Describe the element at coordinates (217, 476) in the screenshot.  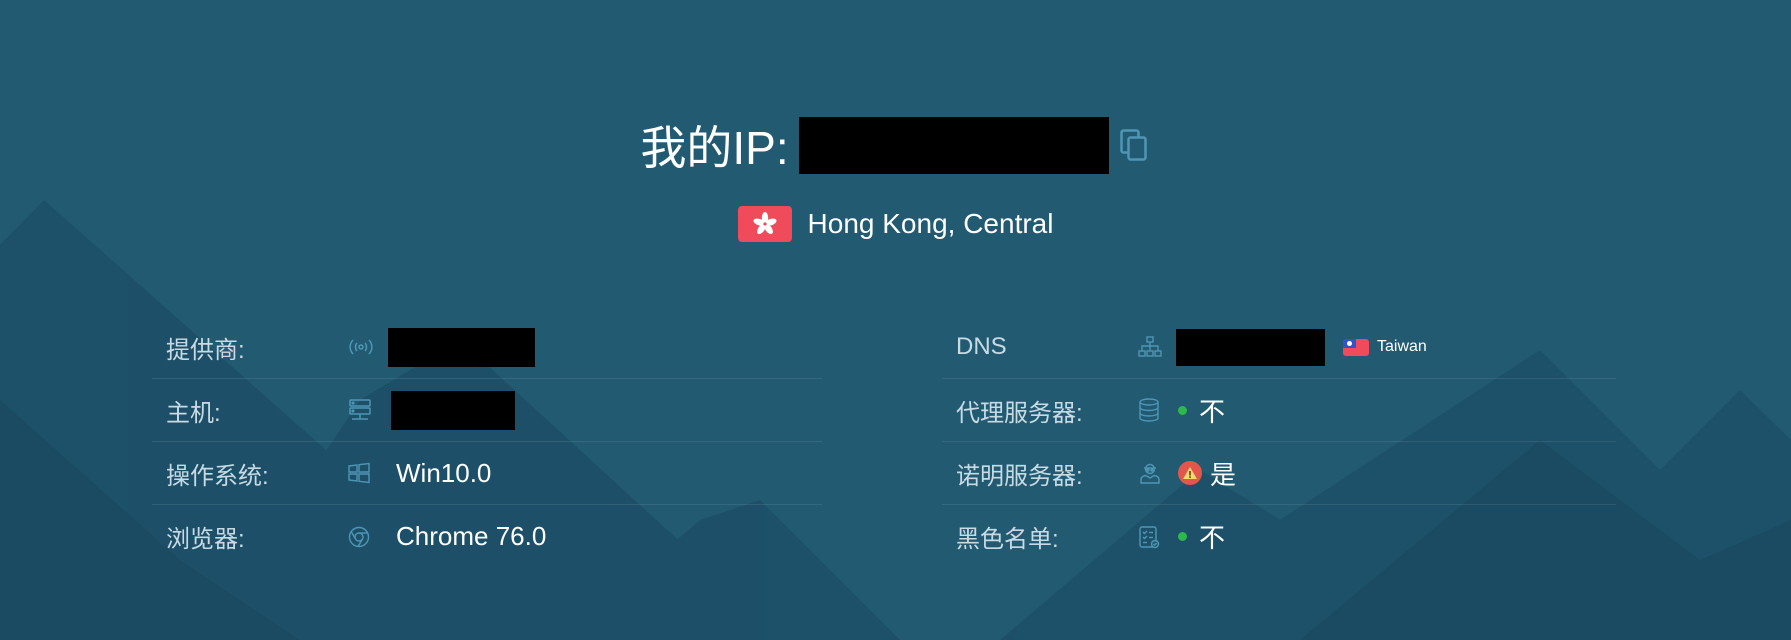
I see `os-label: 操作系统:` at that location.